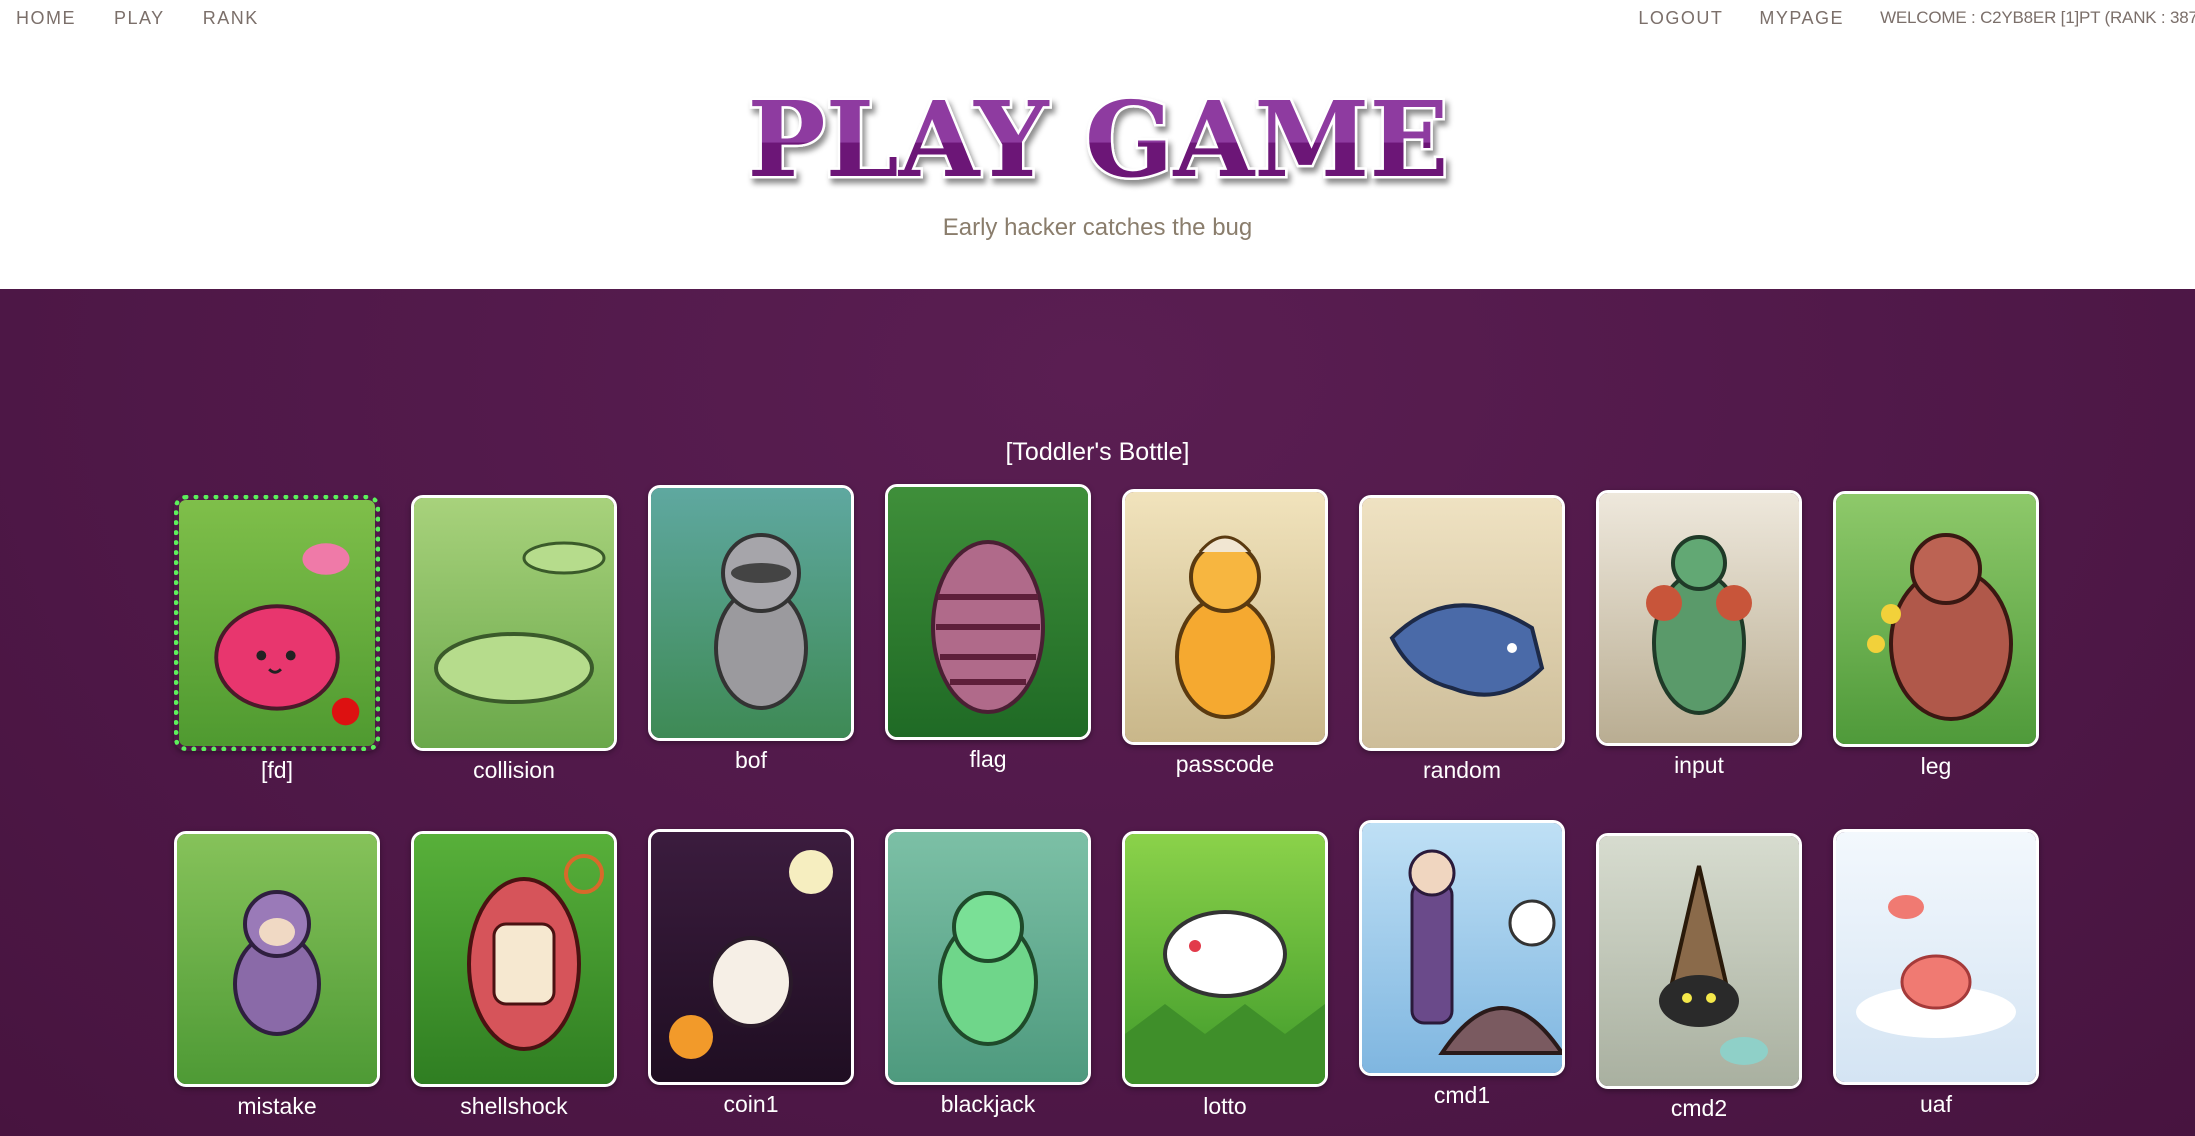 The width and height of the screenshot is (2195, 1136). I want to click on wolf-icon, so click(1462, 623).